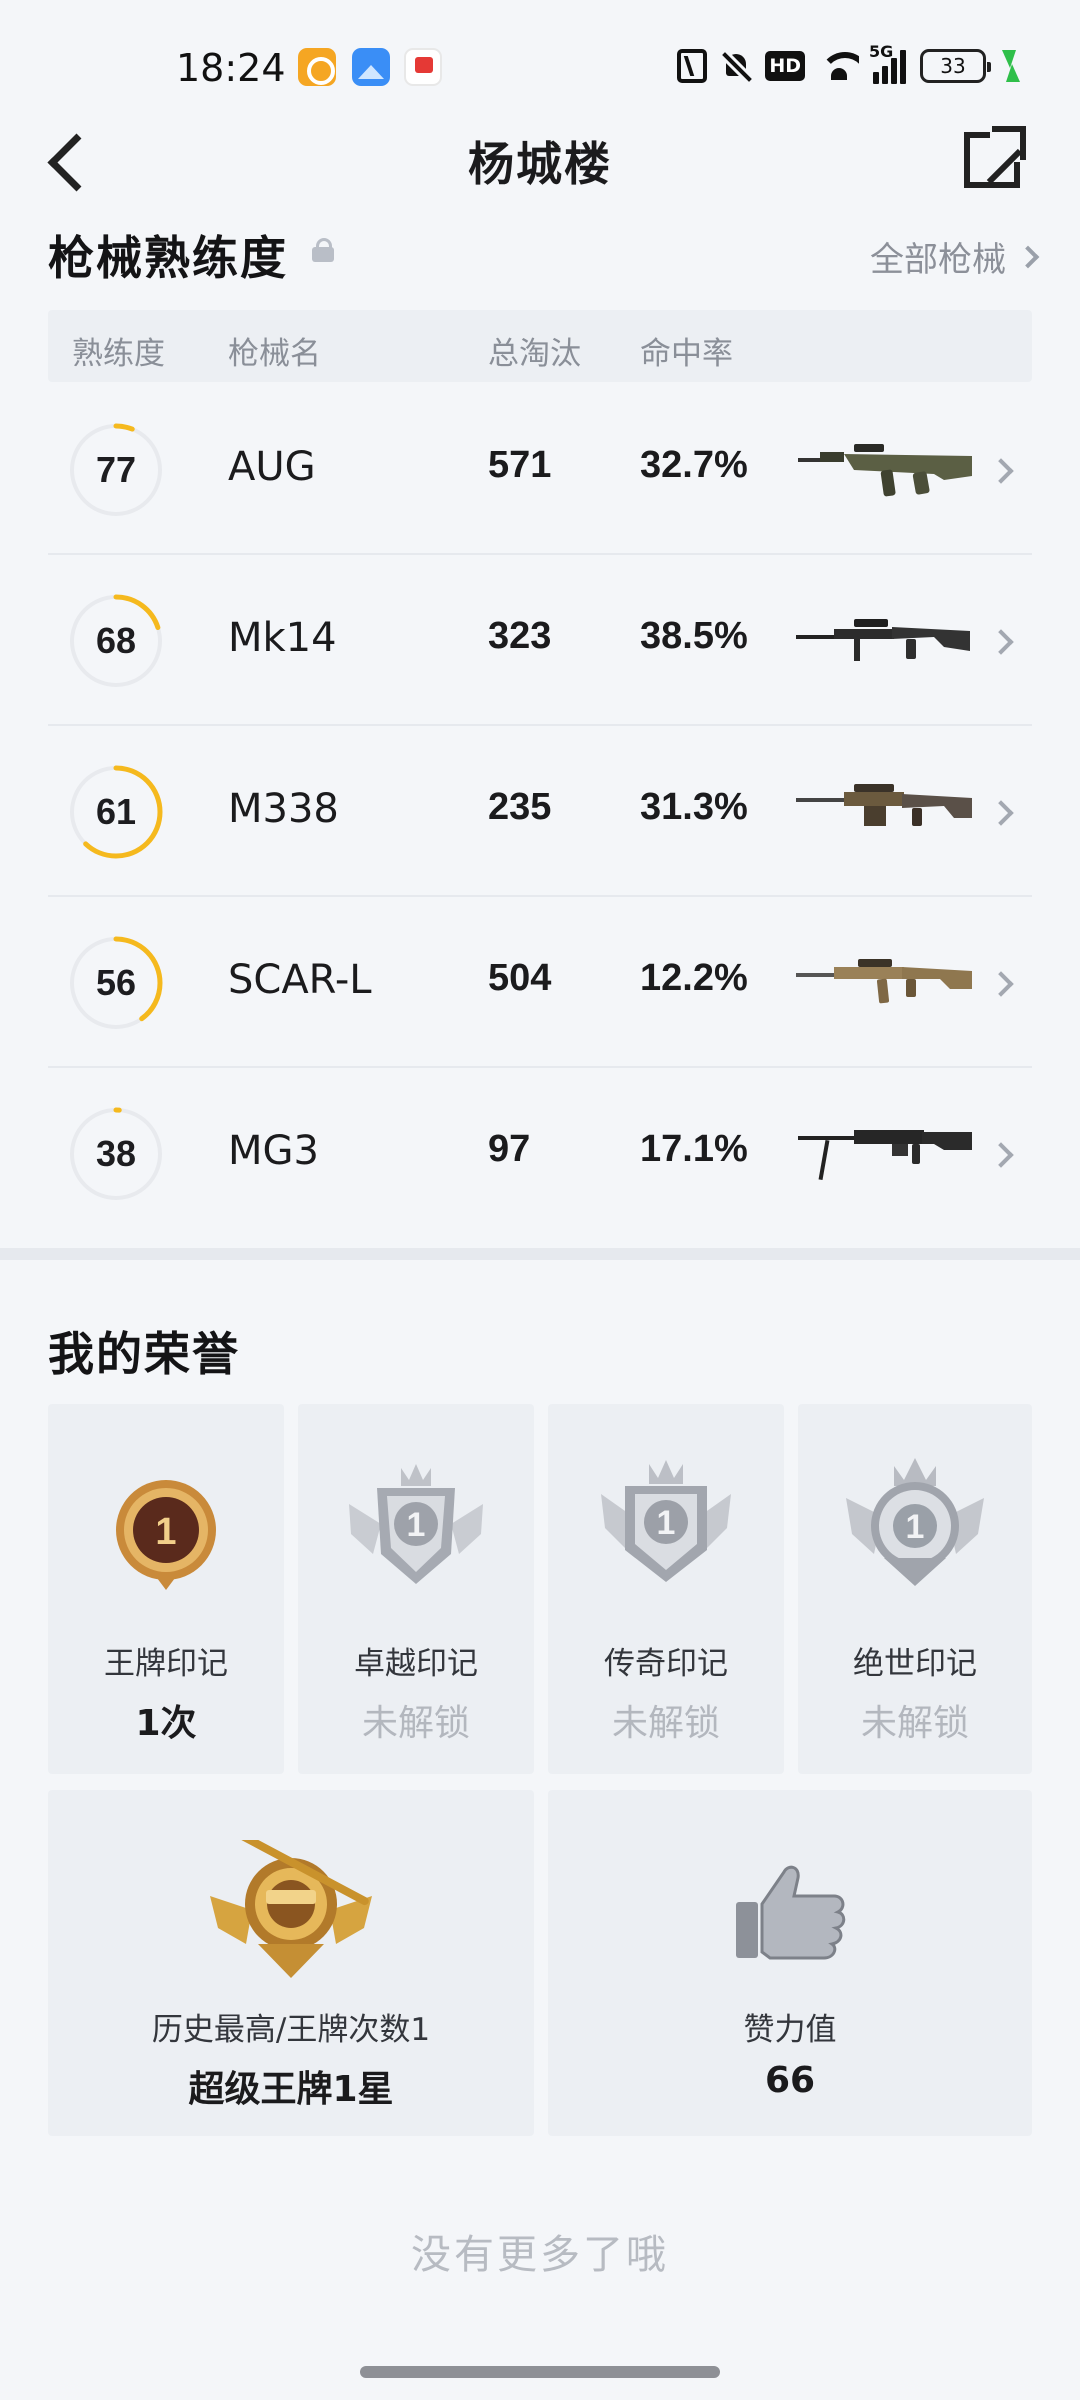 Image resolution: width=1080 pixels, height=2400 pixels. What do you see at coordinates (118, 354) in the screenshot?
I see `column-header-mastery: 熟练度` at bounding box center [118, 354].